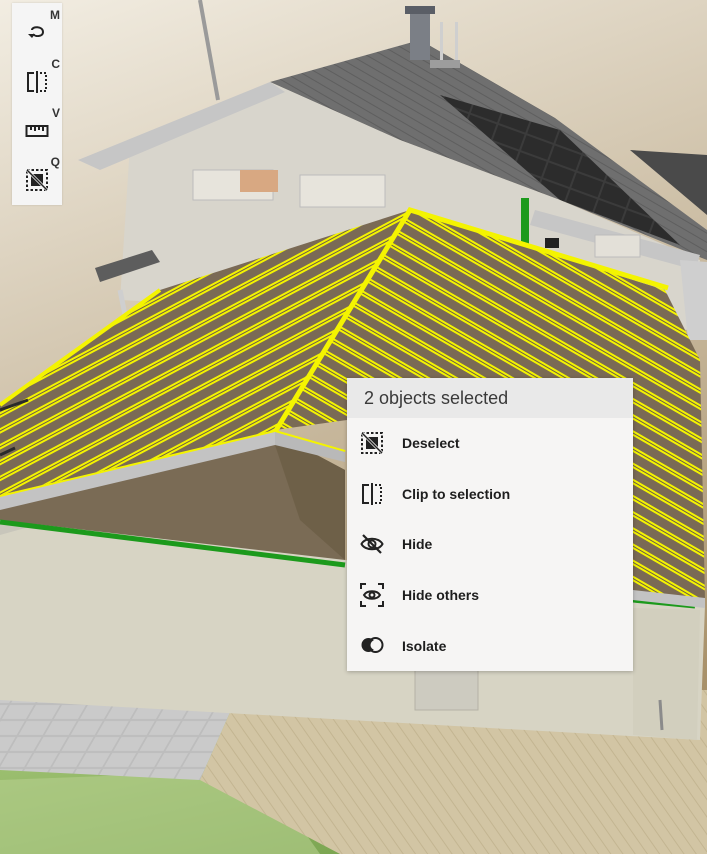  Describe the element at coordinates (490, 544) in the screenshot. I see `hide-menu-item: Hide` at that location.